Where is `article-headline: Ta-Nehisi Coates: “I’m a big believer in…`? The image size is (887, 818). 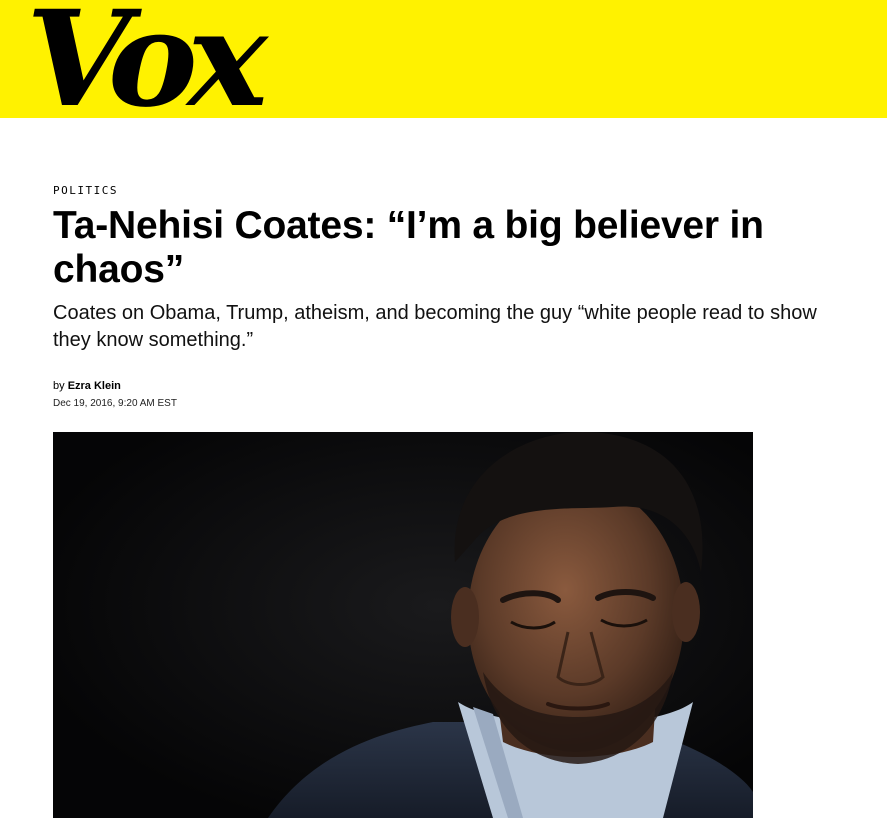
article-headline: Ta-Nehisi Coates: “I’m a big believer in… is located at coordinates (408, 247).